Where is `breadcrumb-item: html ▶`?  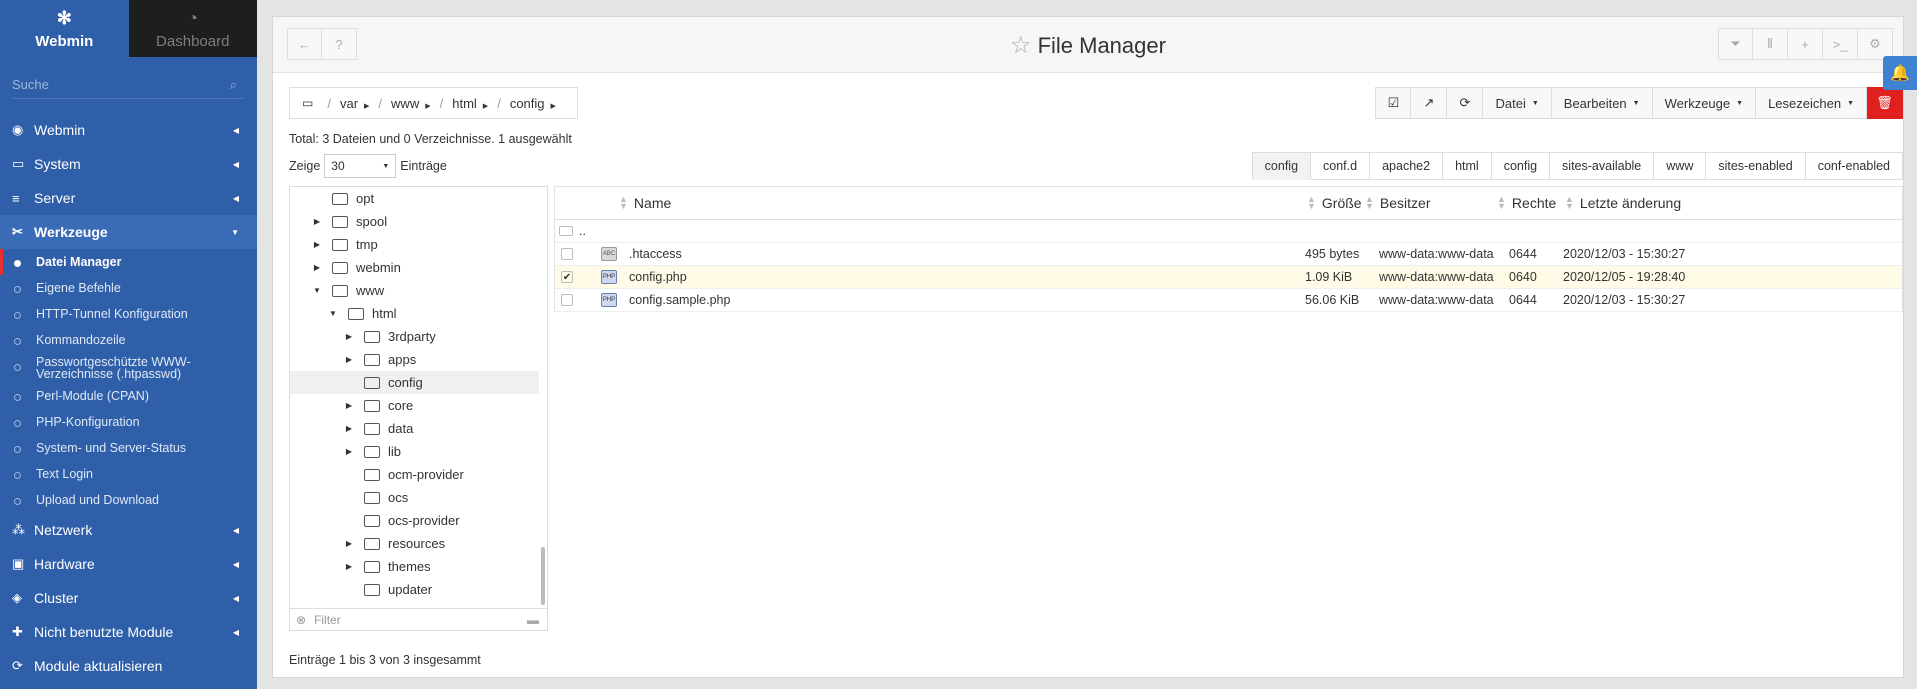
breadcrumb-item: html ▶ is located at coordinates (470, 103).